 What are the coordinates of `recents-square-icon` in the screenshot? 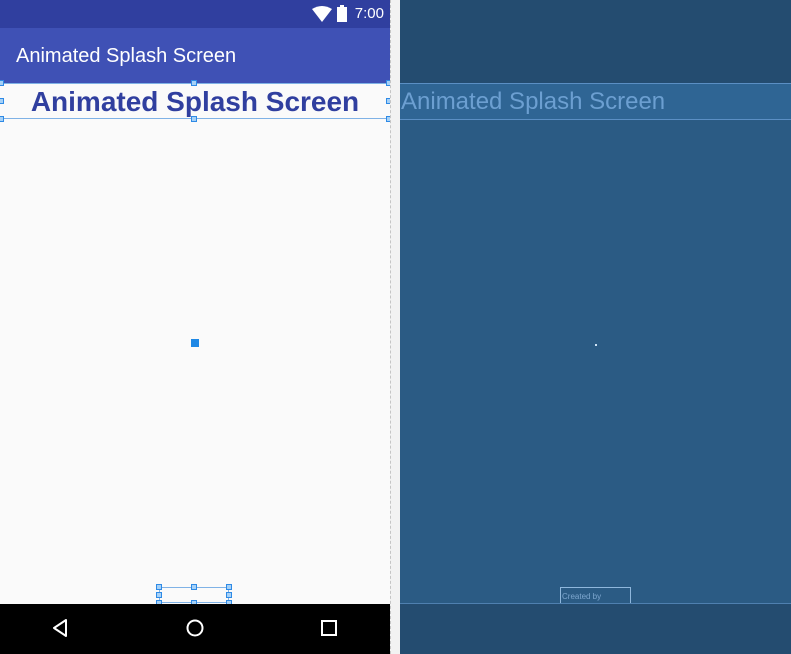 It's located at (329, 628).